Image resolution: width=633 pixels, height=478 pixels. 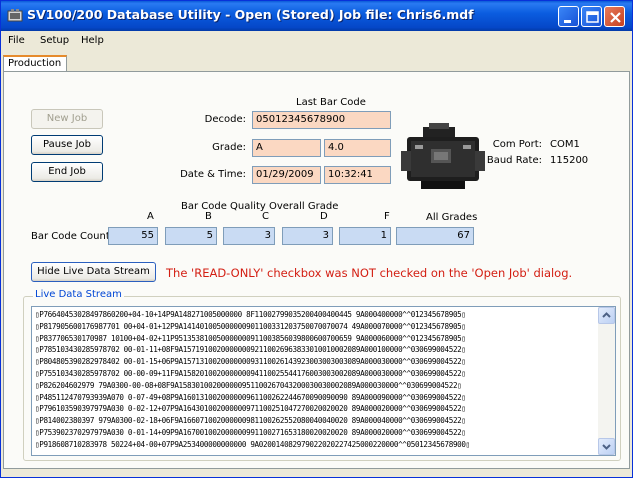 What do you see at coordinates (15, 16) in the screenshot?
I see `app-icon` at bounding box center [15, 16].